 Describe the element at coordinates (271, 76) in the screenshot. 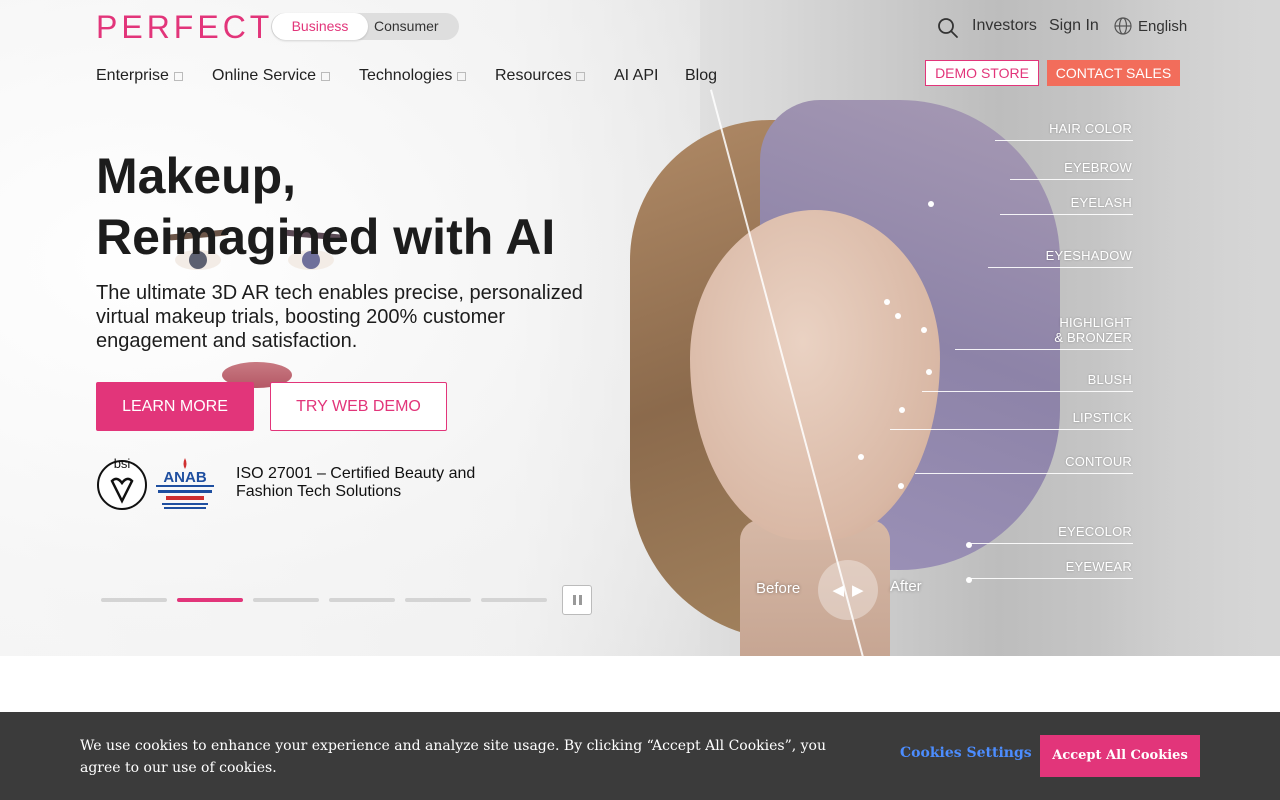

I see `nav-online-service: Online Service` at that location.